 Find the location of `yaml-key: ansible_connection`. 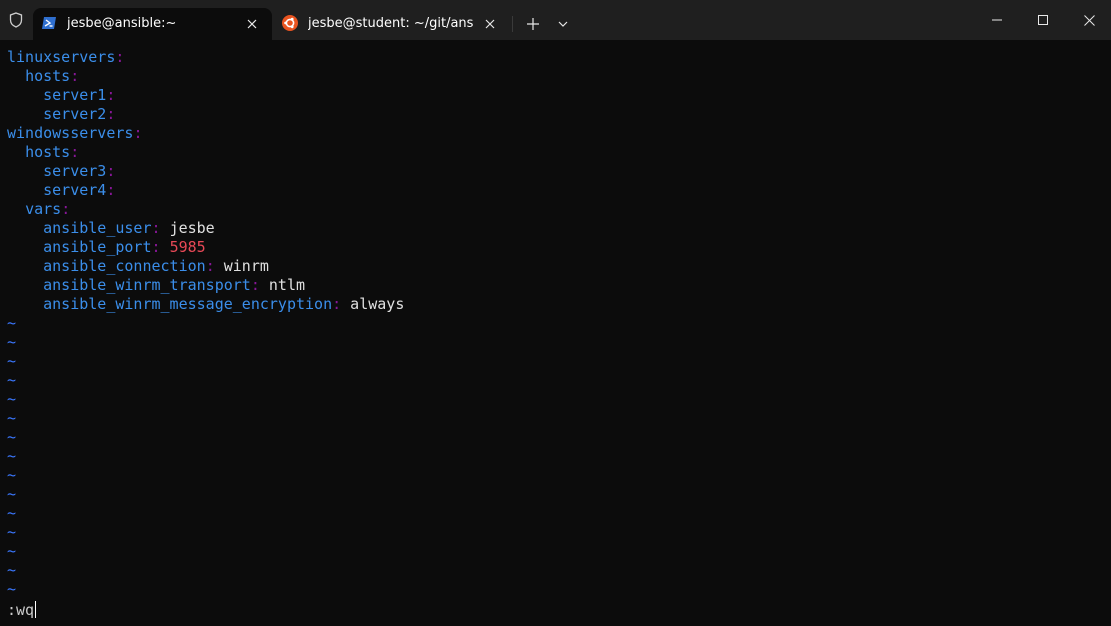

yaml-key: ansible_connection is located at coordinates (124, 266).